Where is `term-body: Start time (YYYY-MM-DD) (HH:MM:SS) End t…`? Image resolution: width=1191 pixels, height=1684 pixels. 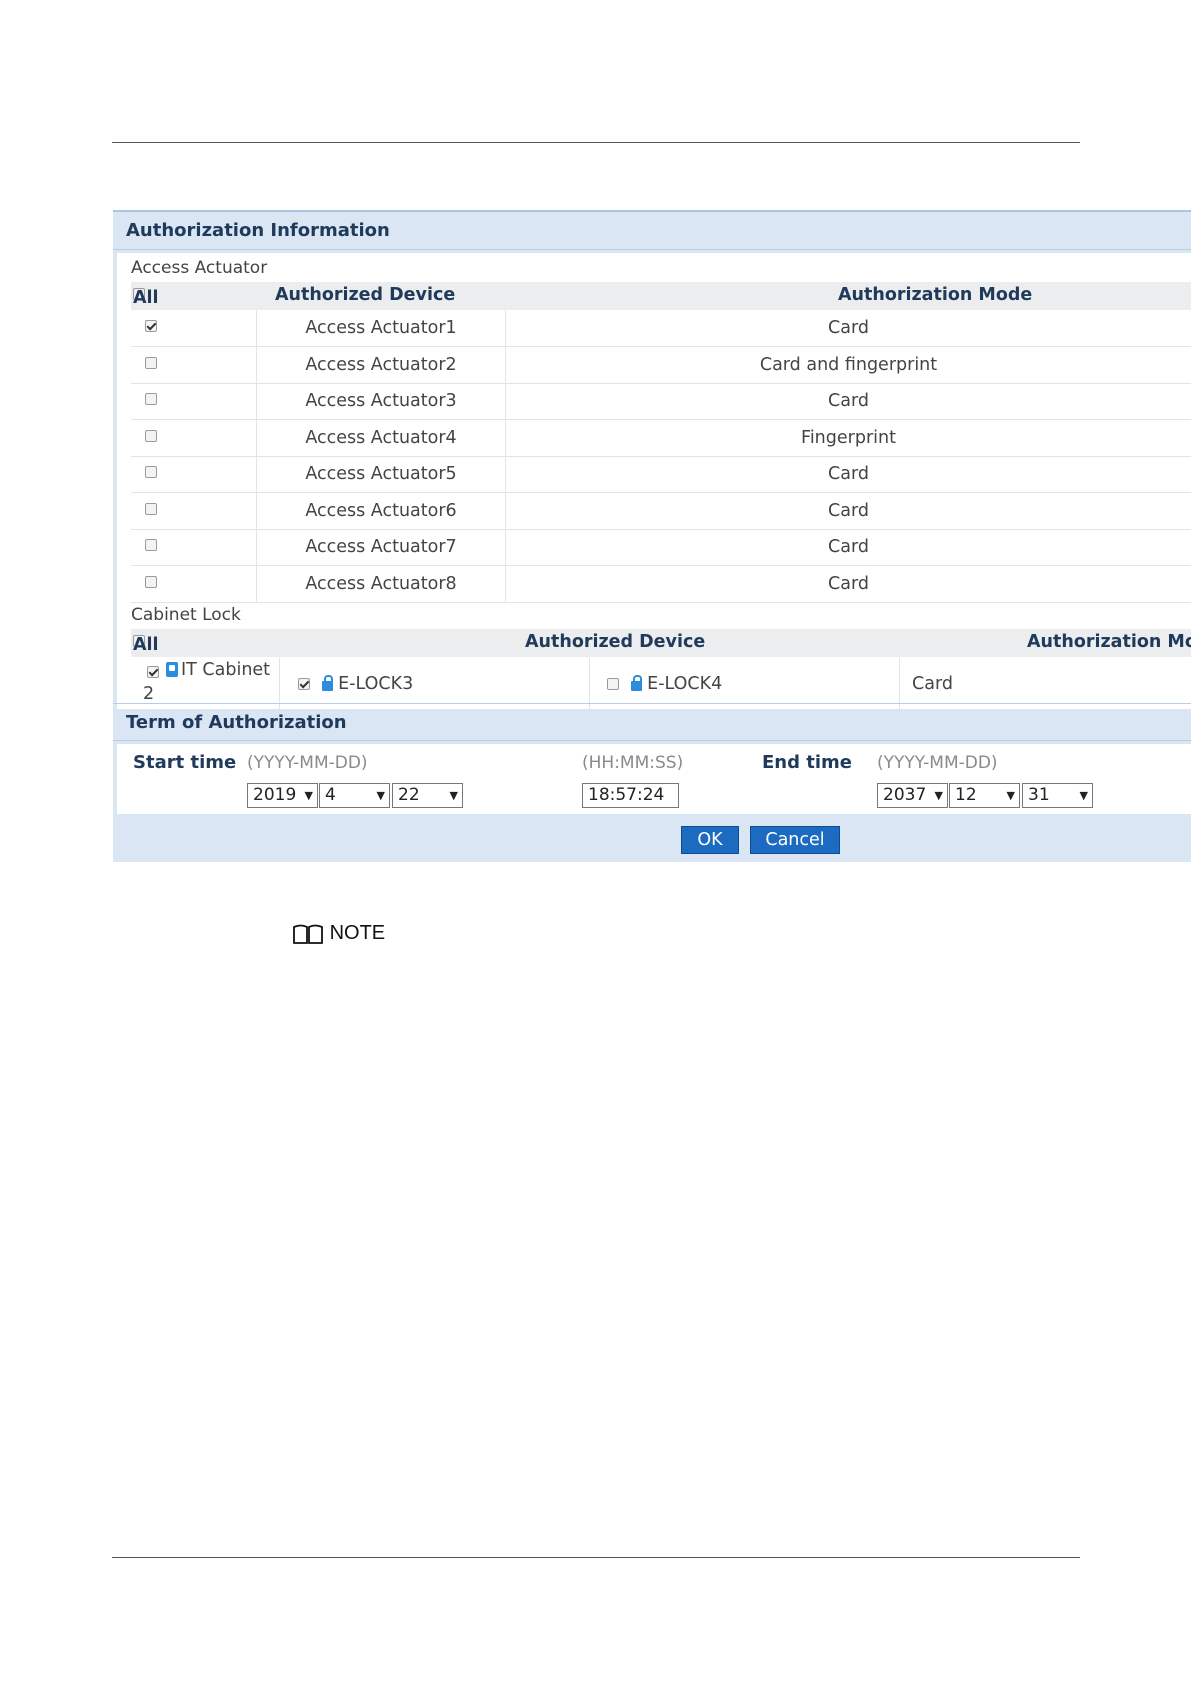 term-body: Start time (YYYY-MM-DD) (HH:MM:SS) End t… is located at coordinates (654, 779).